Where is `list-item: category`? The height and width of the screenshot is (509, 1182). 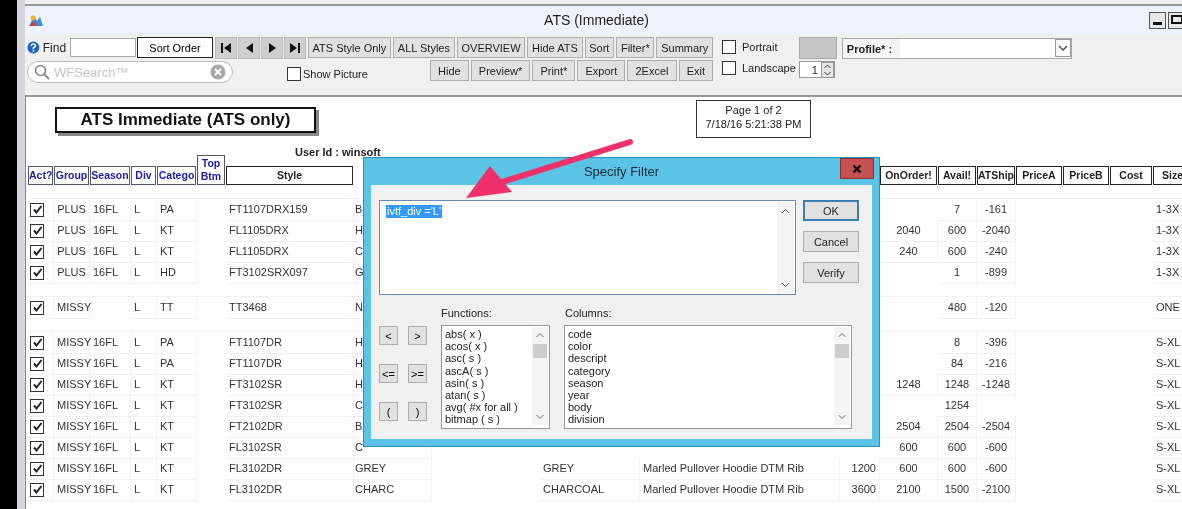
list-item: category is located at coordinates (700, 370).